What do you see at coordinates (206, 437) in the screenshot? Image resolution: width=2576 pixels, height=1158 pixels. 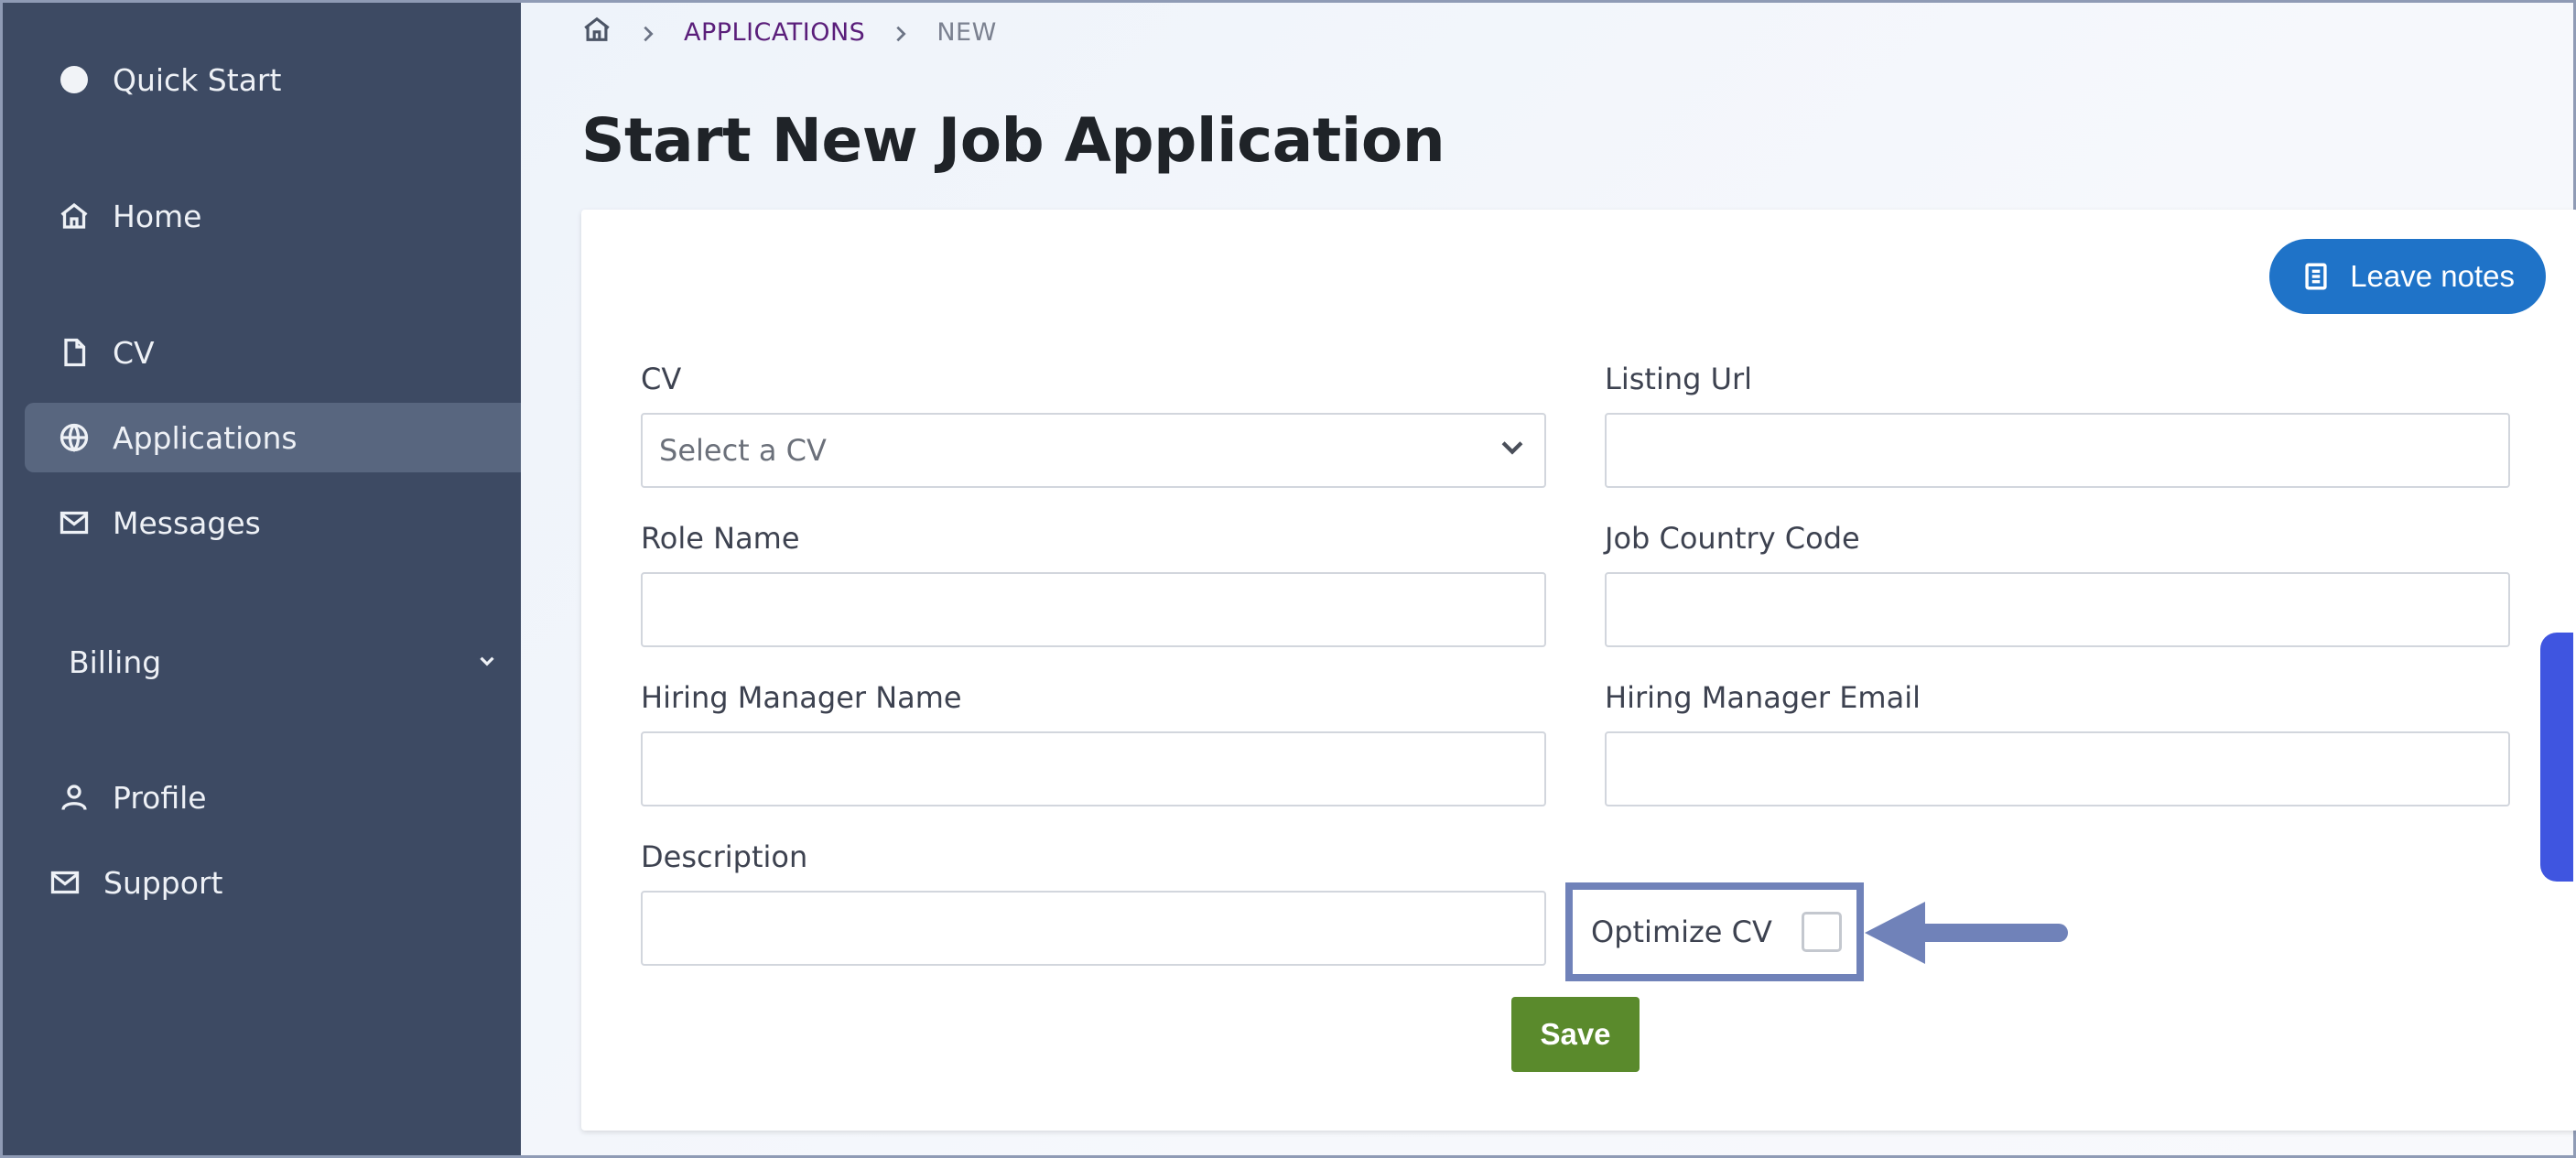 I see `sidebar-item-label: Applications` at bounding box center [206, 437].